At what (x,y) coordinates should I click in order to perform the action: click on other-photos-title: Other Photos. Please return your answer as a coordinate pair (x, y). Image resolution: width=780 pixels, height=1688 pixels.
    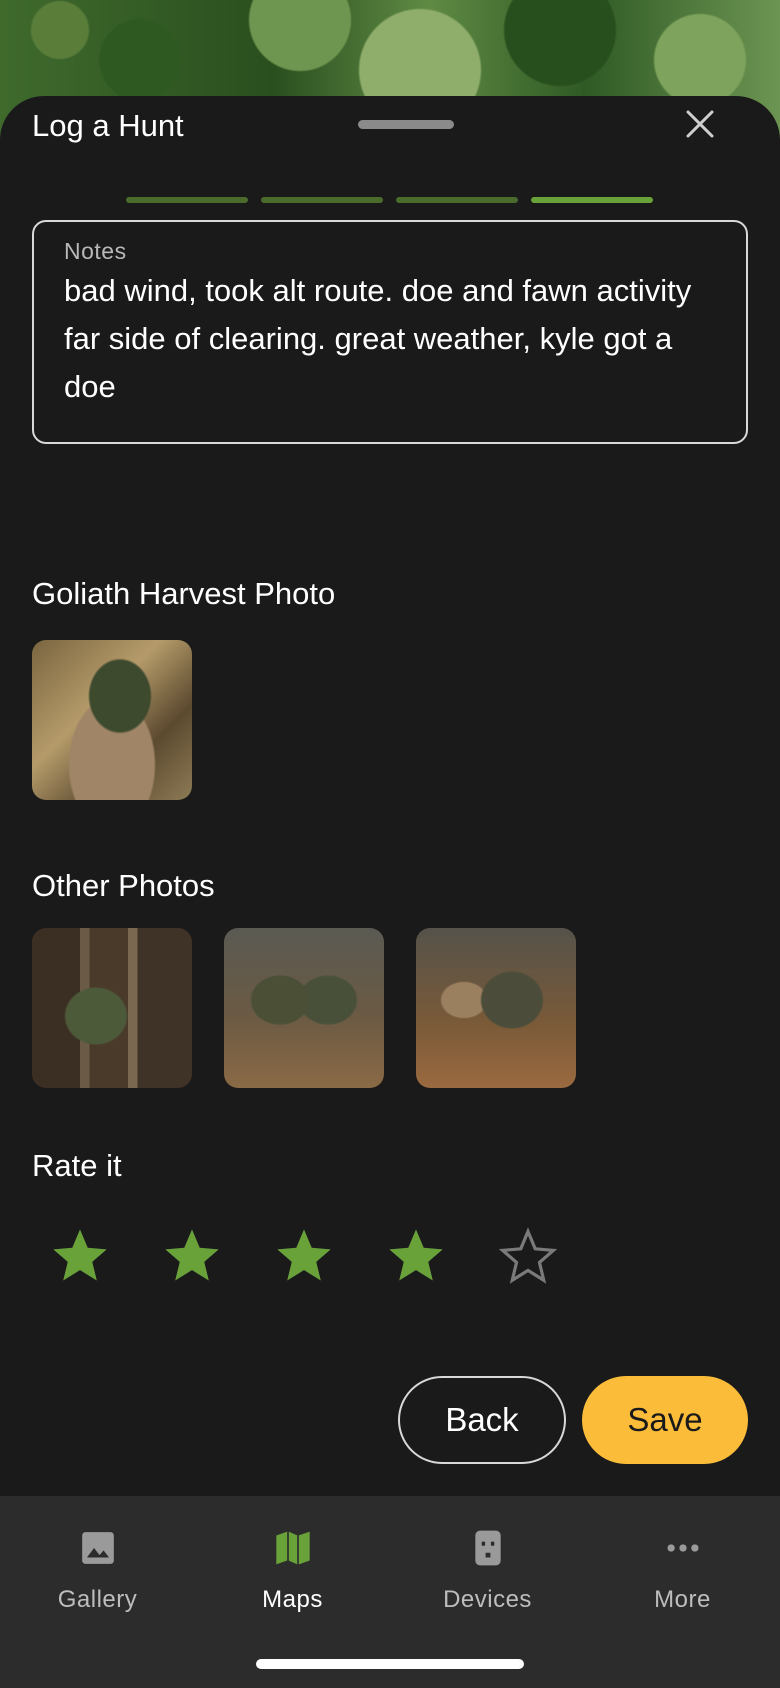
    Looking at the image, I should click on (123, 885).